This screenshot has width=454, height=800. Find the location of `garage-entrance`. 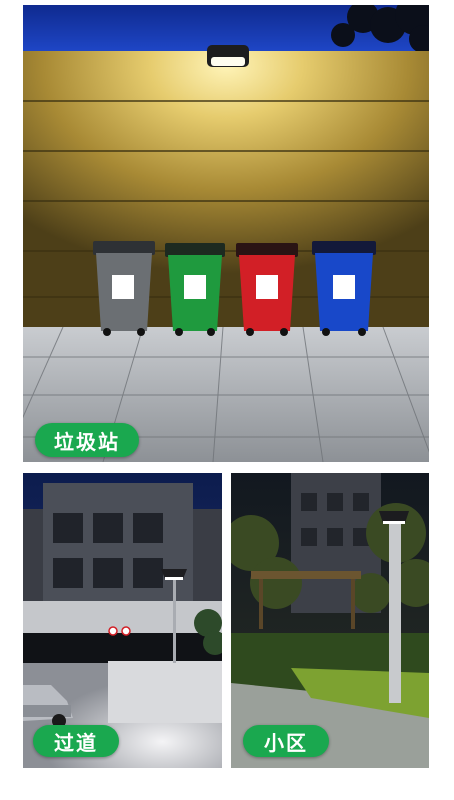

garage-entrance is located at coordinates (122, 648).